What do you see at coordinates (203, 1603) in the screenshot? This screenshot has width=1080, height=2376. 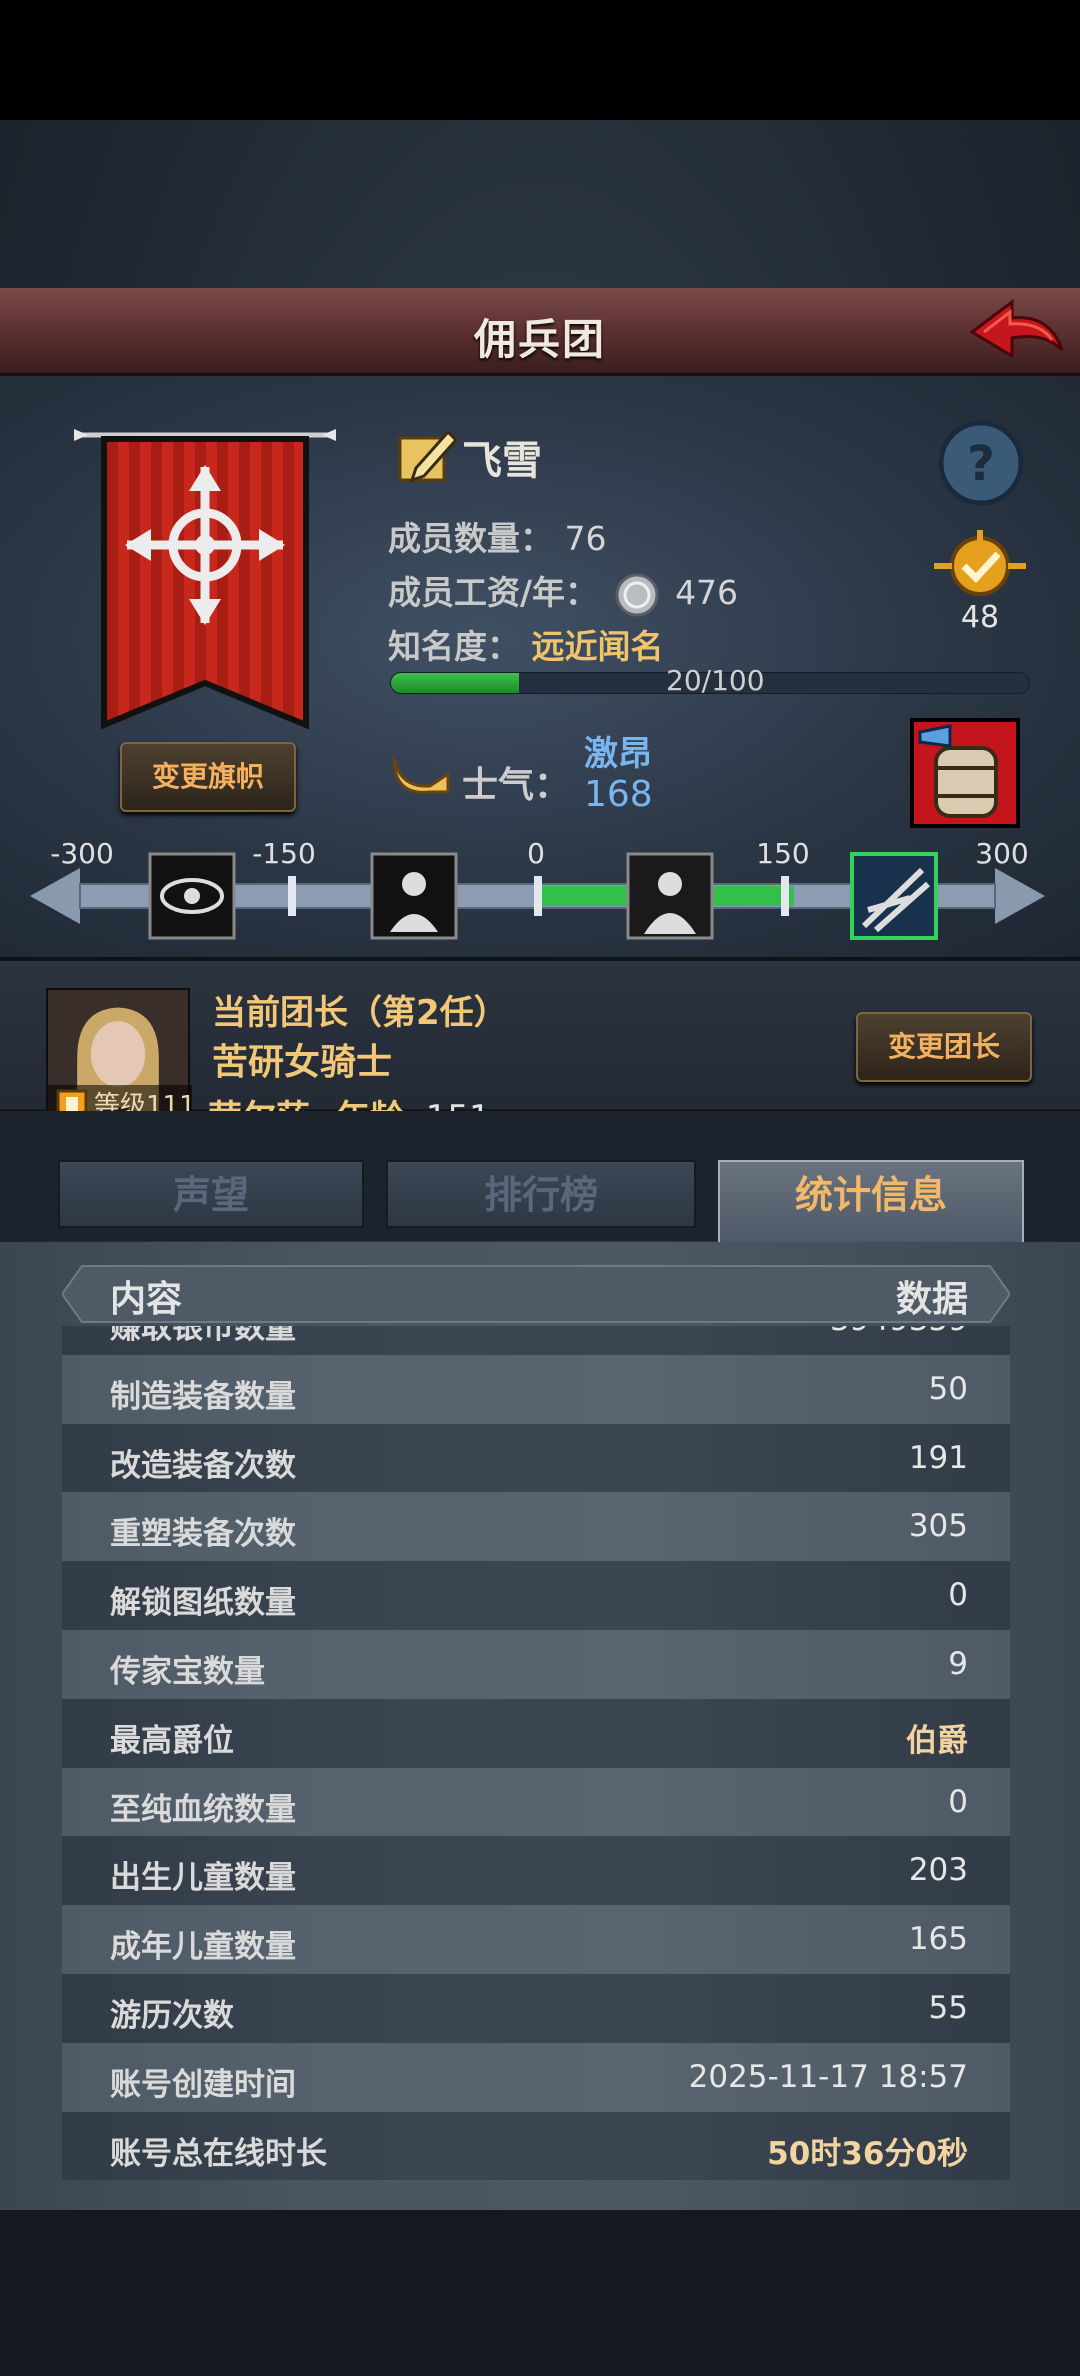 I see `row-label: 解锁图纸数量` at bounding box center [203, 1603].